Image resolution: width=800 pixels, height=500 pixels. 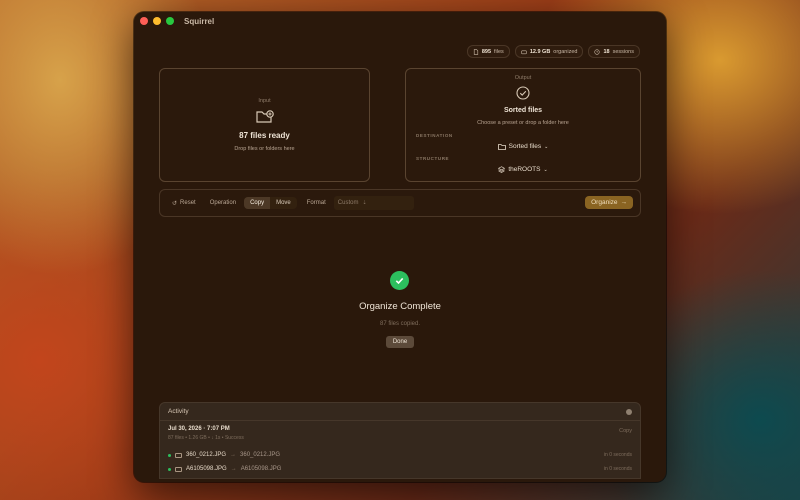 I want to click on stat-sessions-label: sessions, so click(x=623, y=51).